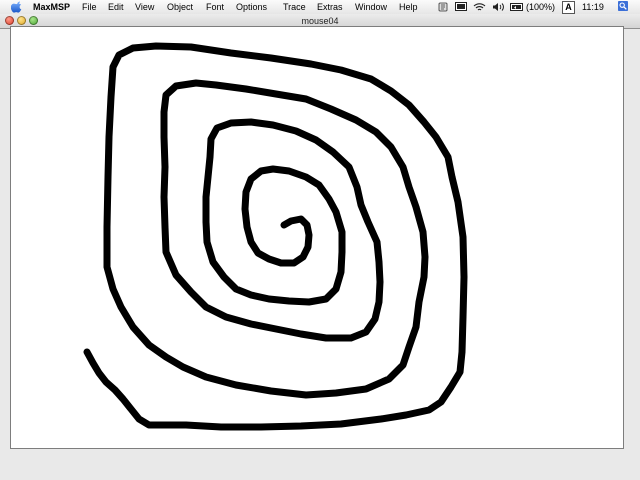  What do you see at coordinates (251, 7) in the screenshot?
I see `menu-options: Options` at bounding box center [251, 7].